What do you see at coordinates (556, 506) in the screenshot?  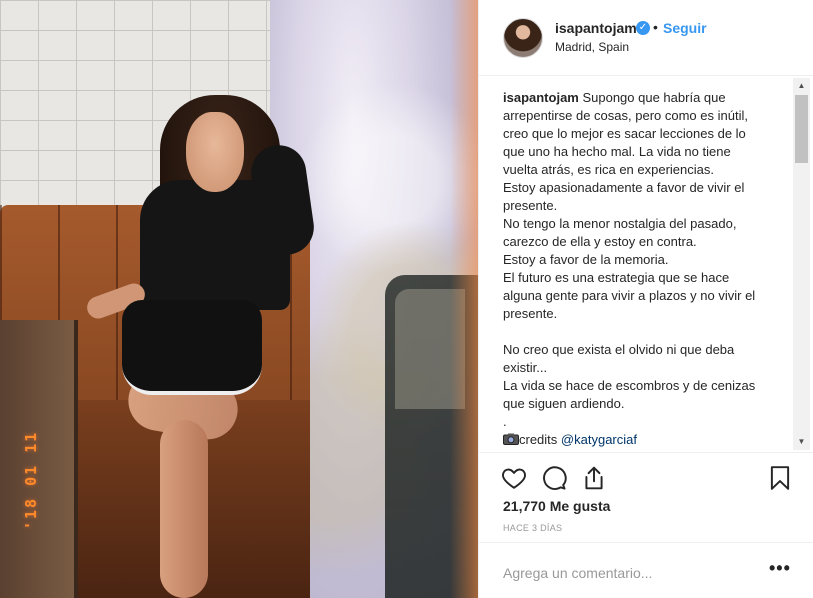 I see `likes-count: 21,770 Me gusta` at bounding box center [556, 506].